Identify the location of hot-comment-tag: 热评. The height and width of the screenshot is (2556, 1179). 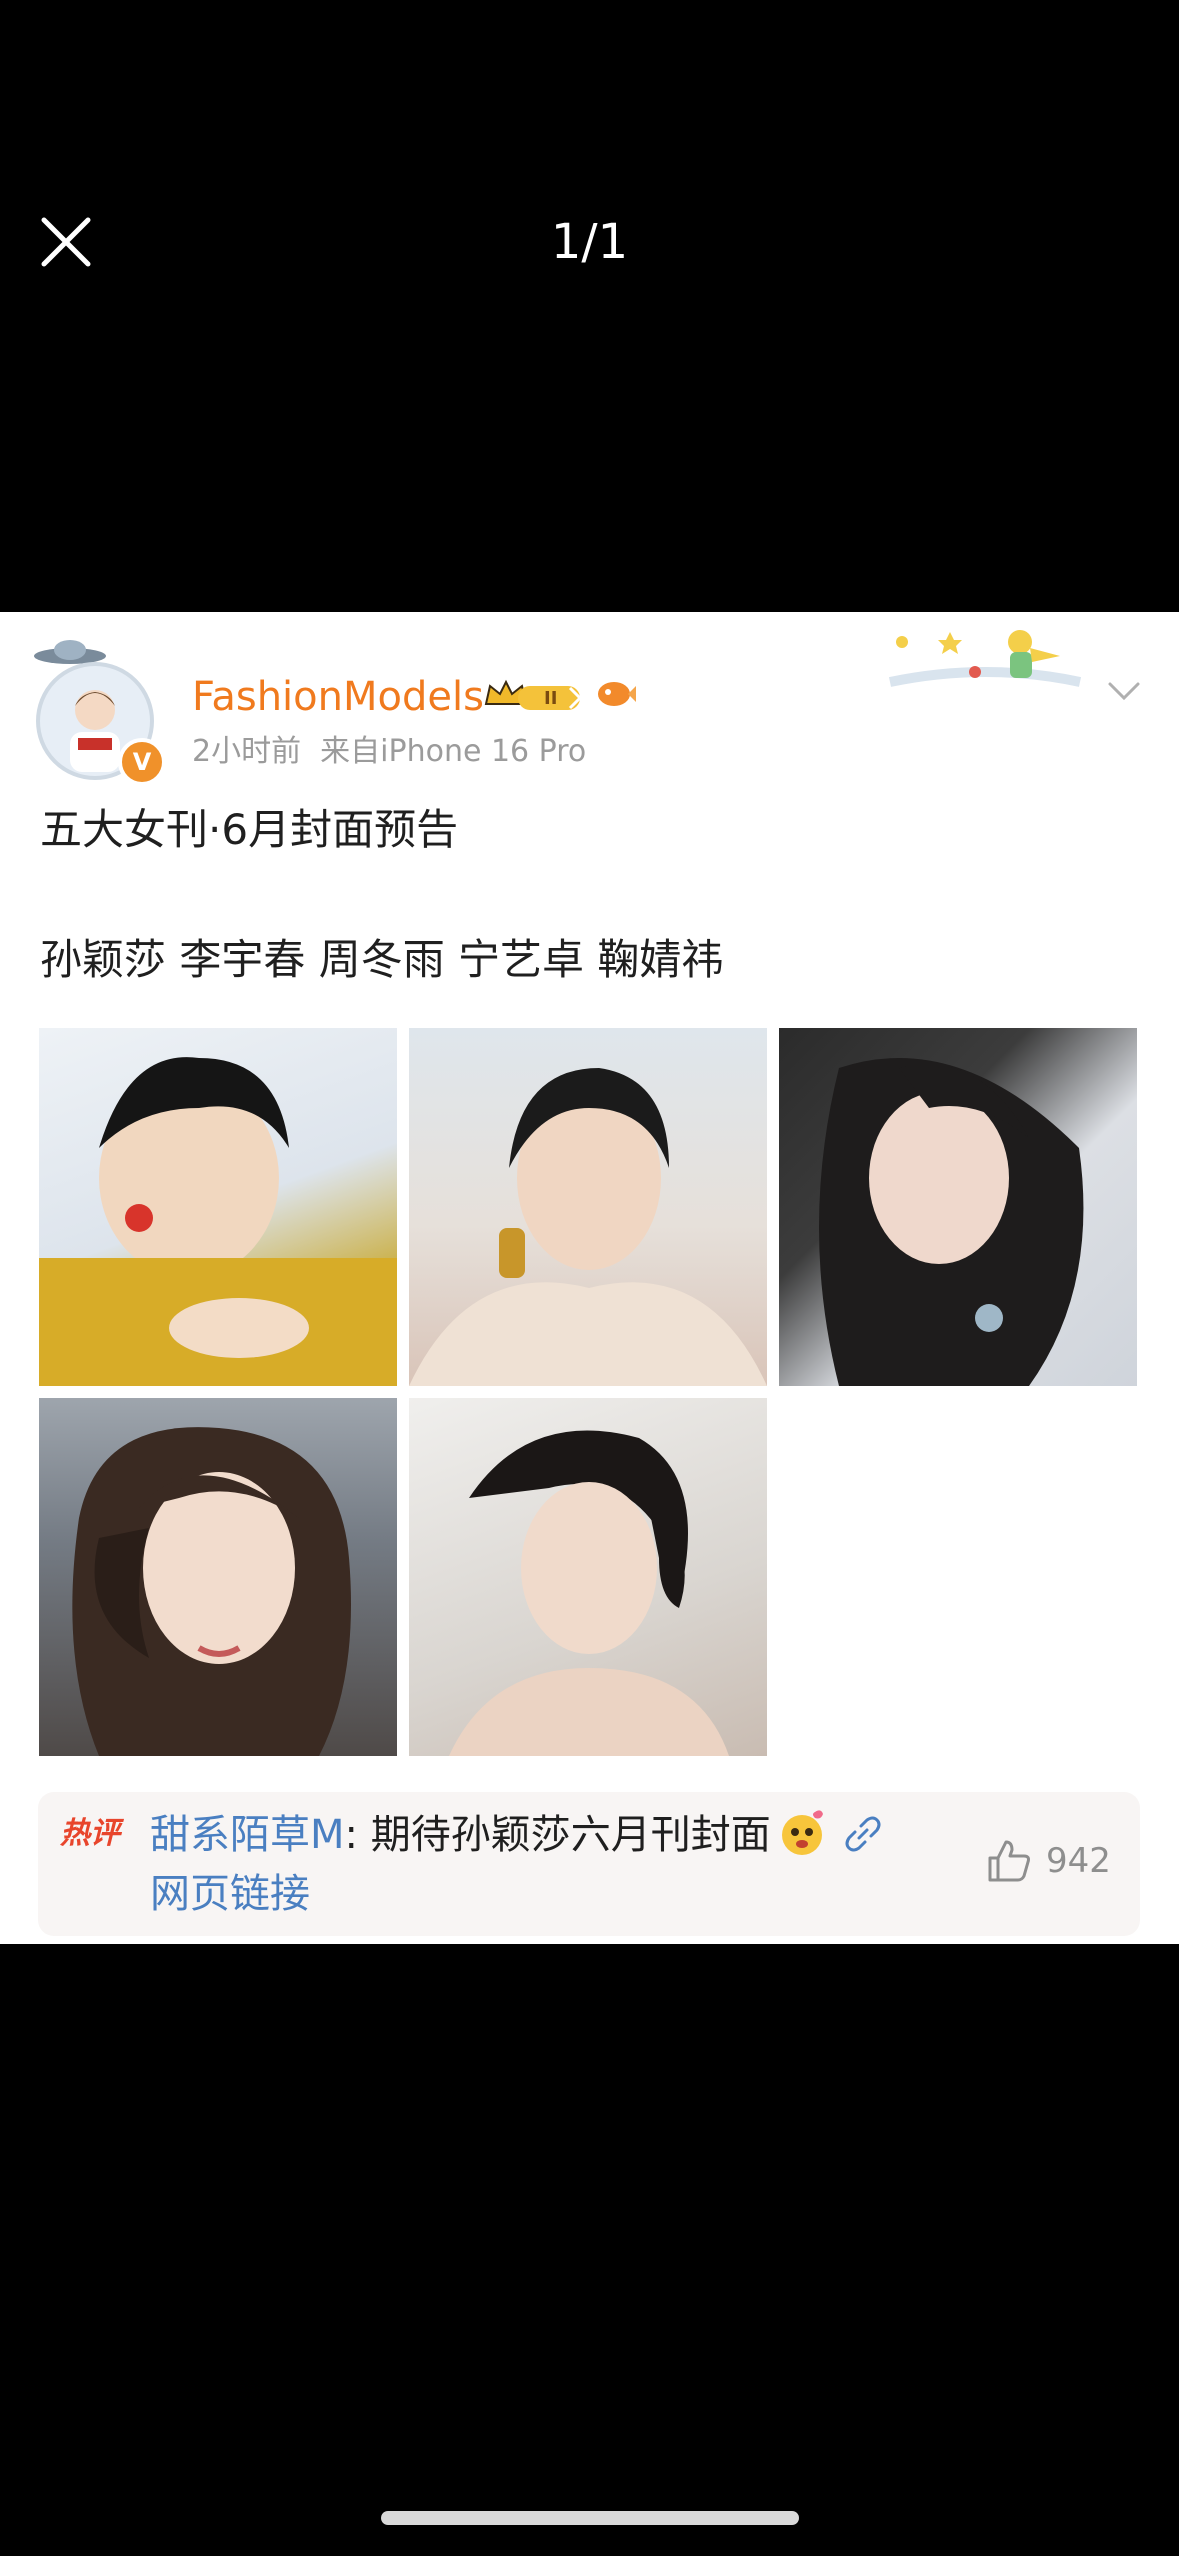
(90, 1833).